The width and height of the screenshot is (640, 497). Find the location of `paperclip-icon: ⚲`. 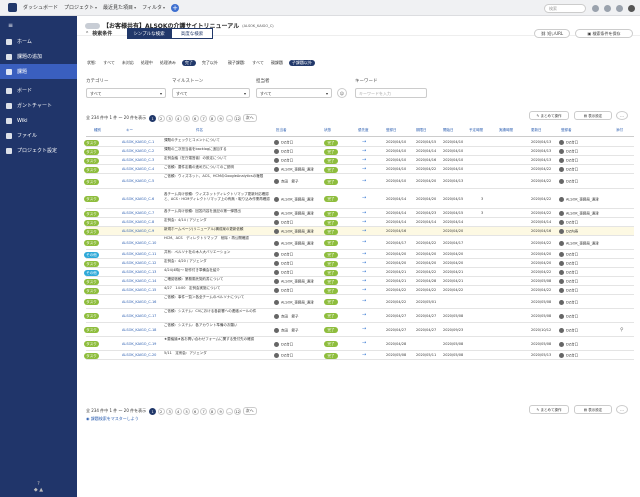

paperclip-icon: ⚲ is located at coordinates (622, 330).